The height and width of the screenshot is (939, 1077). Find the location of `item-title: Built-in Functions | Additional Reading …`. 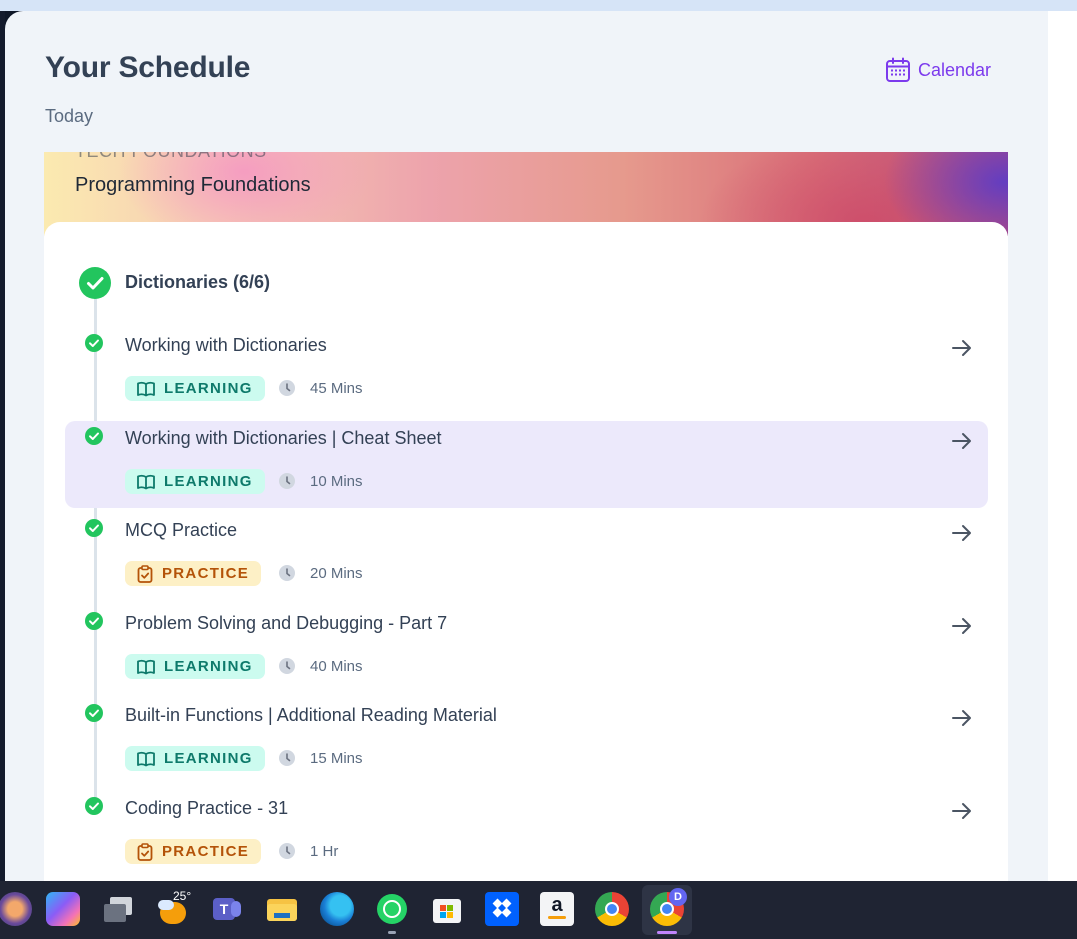

item-title: Built-in Functions | Additional Reading … is located at coordinates (311, 715).